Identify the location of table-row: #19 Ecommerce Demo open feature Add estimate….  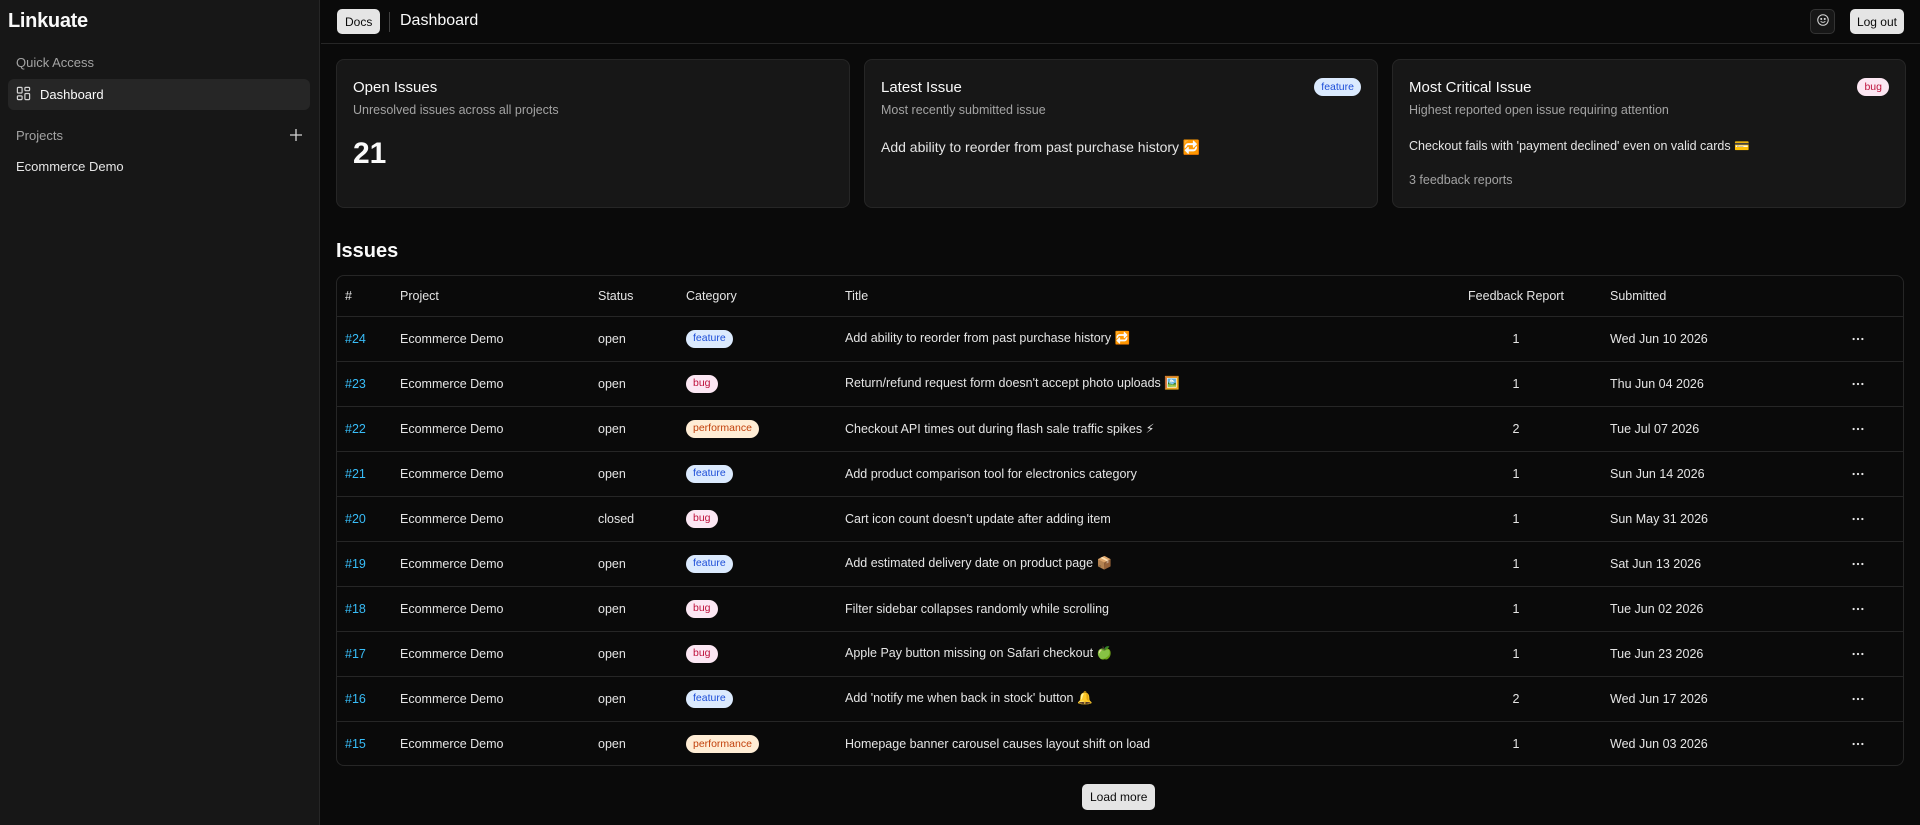
(1120, 564).